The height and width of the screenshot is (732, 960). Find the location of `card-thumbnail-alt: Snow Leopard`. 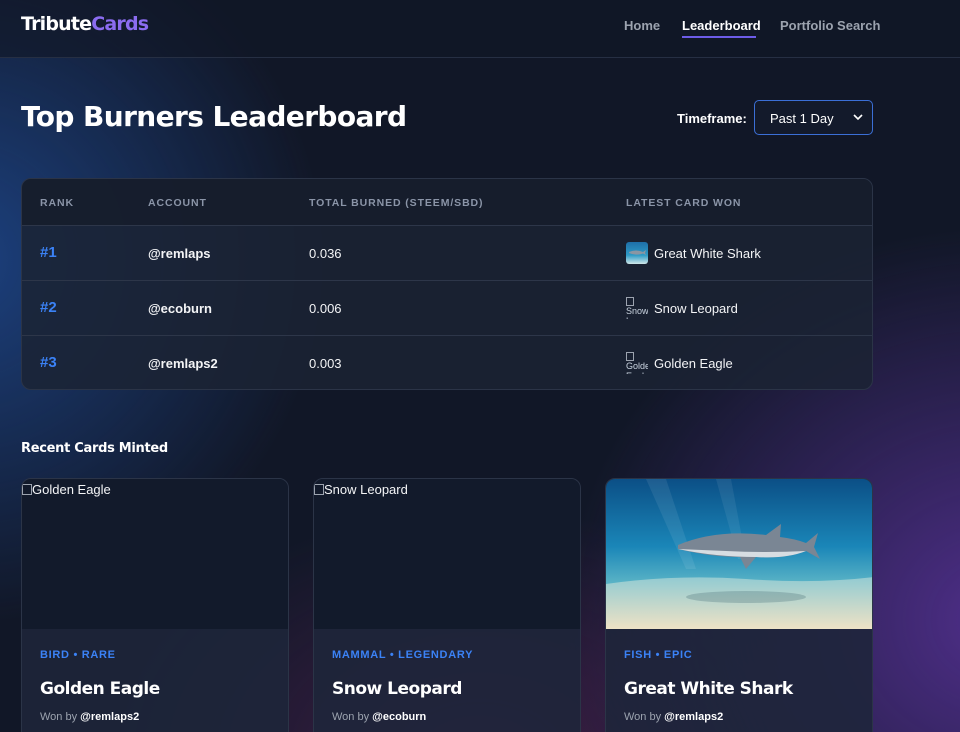

card-thumbnail-alt: Snow Leopard is located at coordinates (637, 312).